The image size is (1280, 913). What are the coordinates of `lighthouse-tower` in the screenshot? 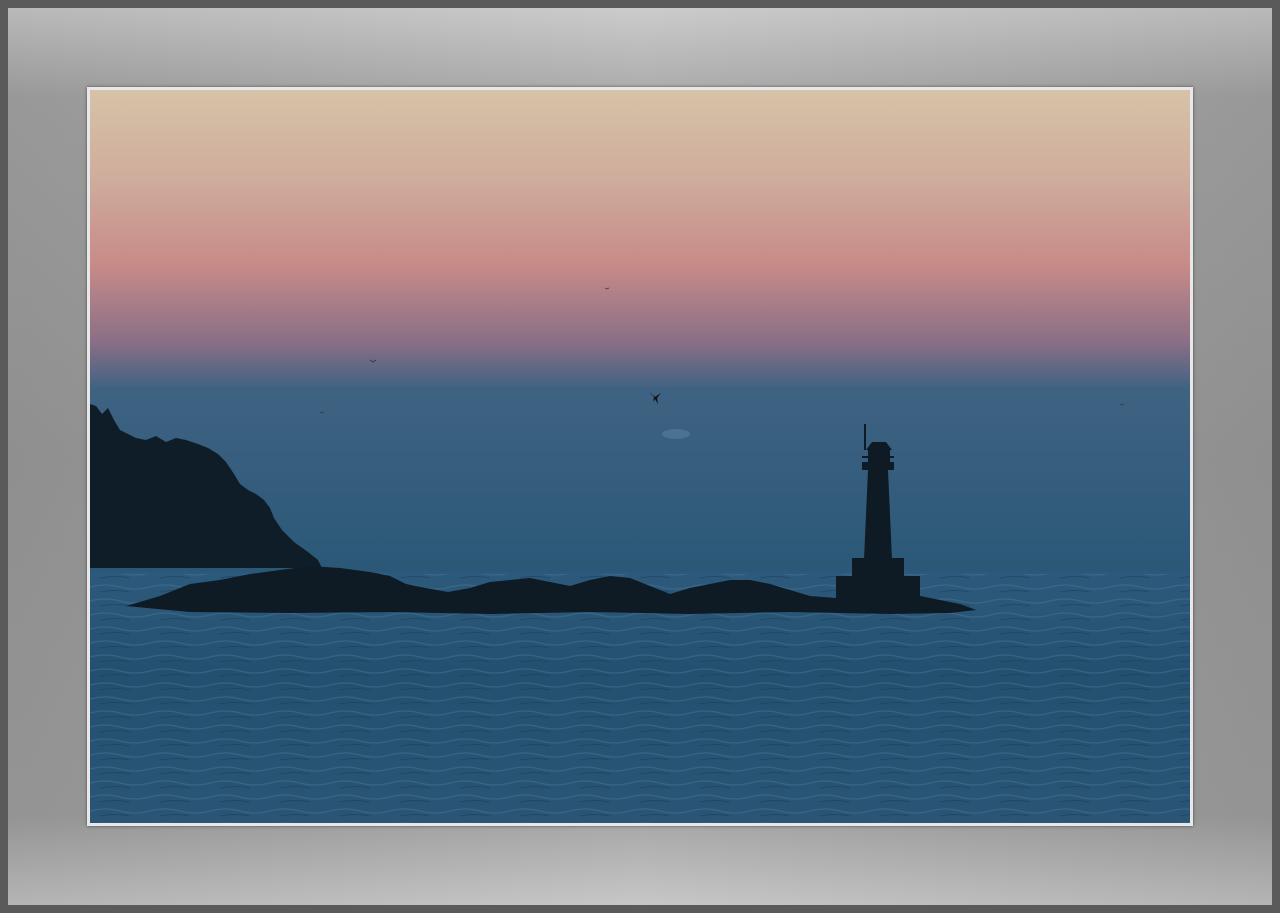 It's located at (878, 515).